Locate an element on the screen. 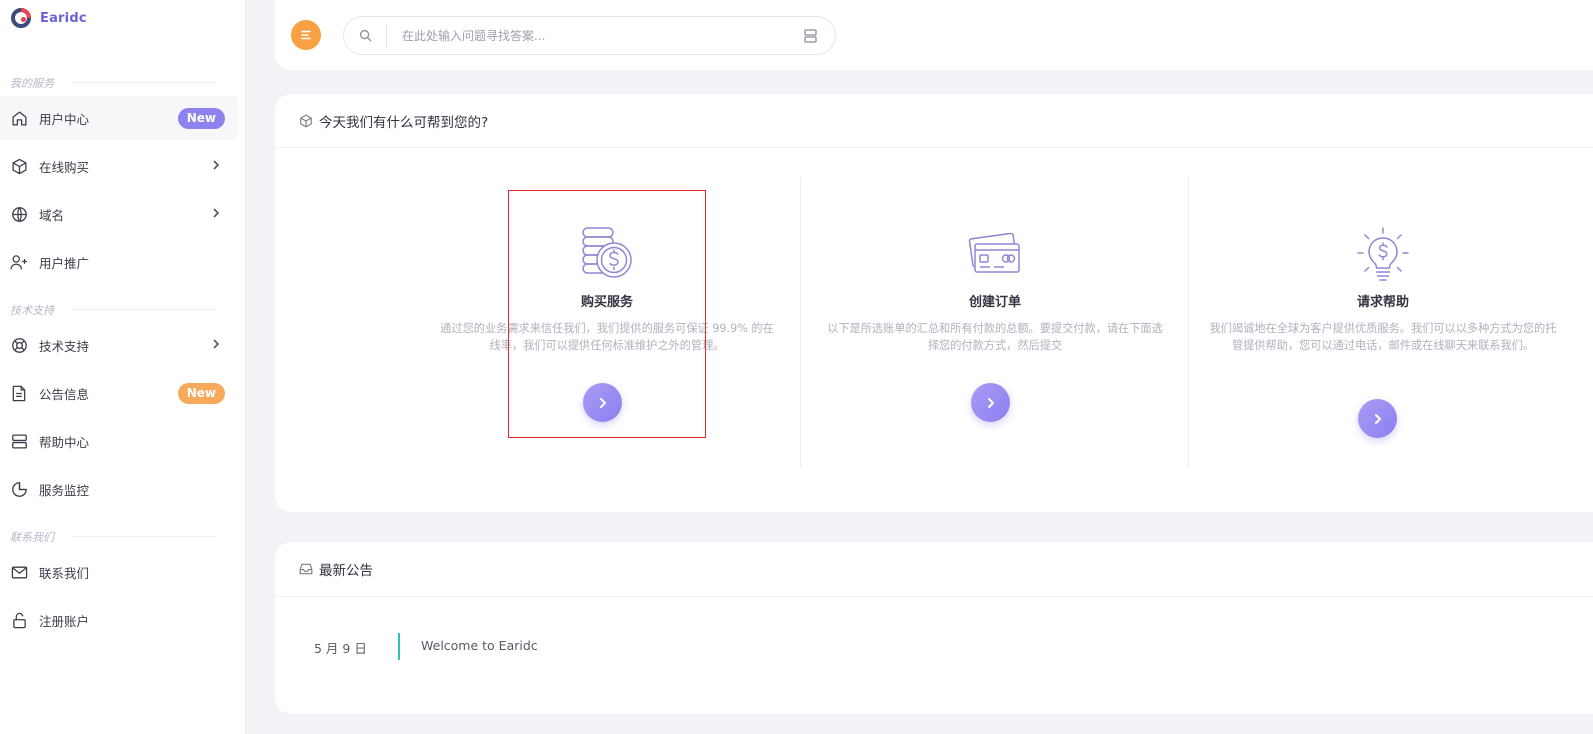 Image resolution: width=1593 pixels, height=734 pixels. sidebar-item-label: 域名 is located at coordinates (52, 215).